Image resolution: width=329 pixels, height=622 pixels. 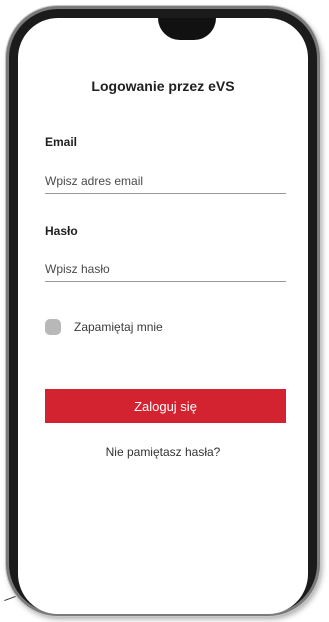 I want to click on email-field, so click(x=165, y=181).